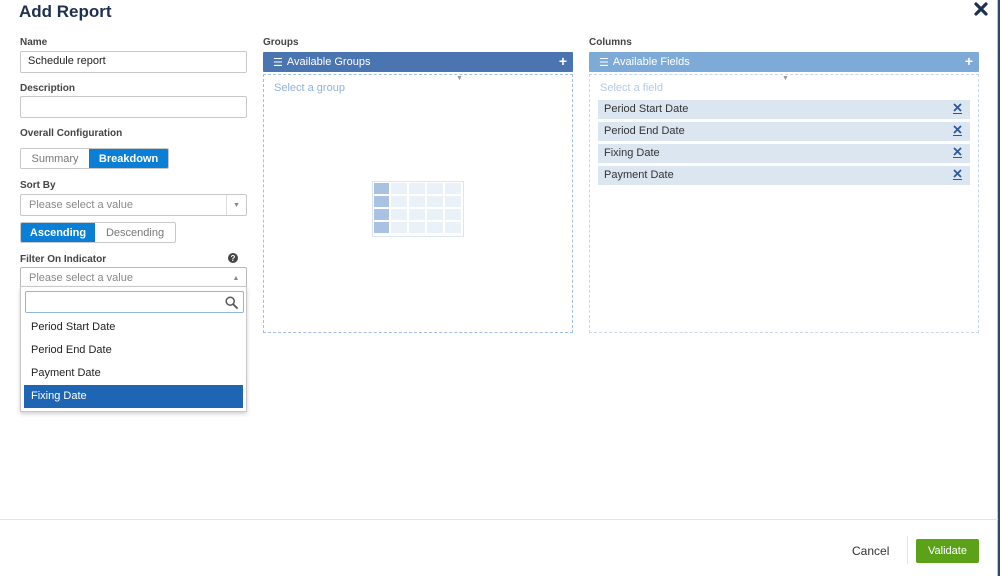 The image size is (1000, 576). I want to click on field-name: Fixing Date, so click(632, 153).